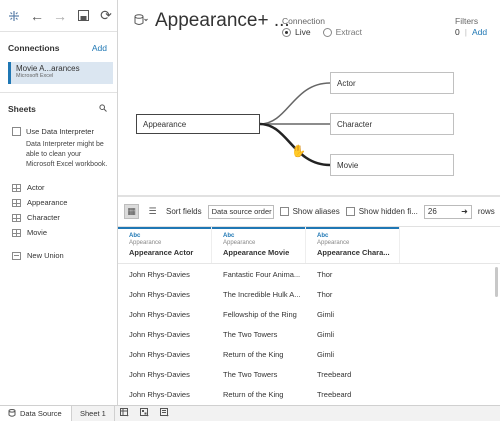 This screenshot has width=500, height=421. Describe the element at coordinates (253, 354) in the screenshot. I see `table-cell: Return of the King` at that location.